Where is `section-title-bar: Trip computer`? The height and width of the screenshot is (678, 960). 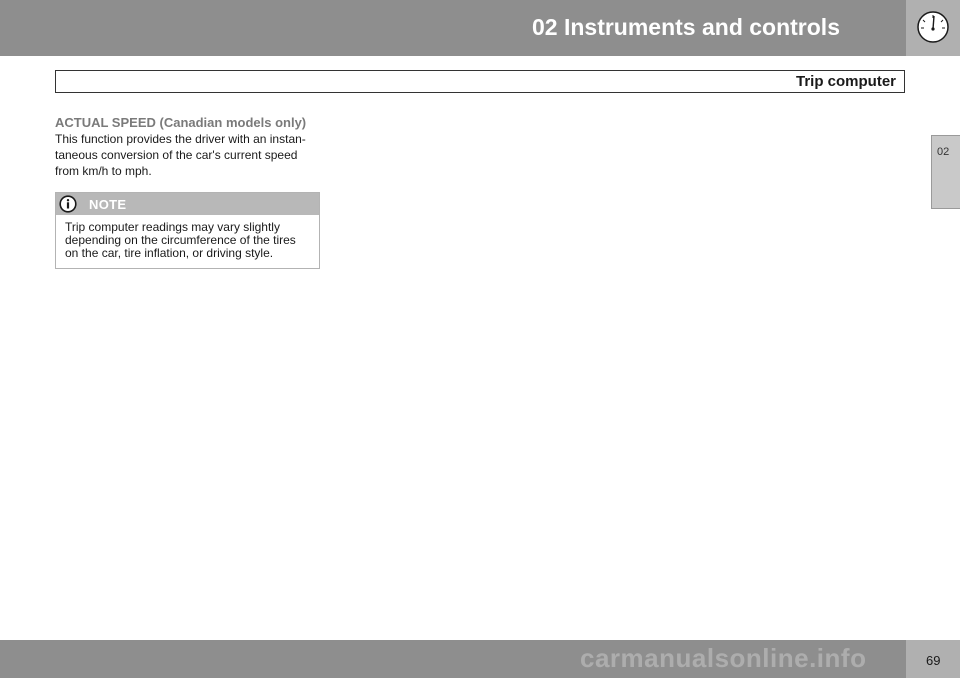 section-title-bar: Trip computer is located at coordinates (480, 81).